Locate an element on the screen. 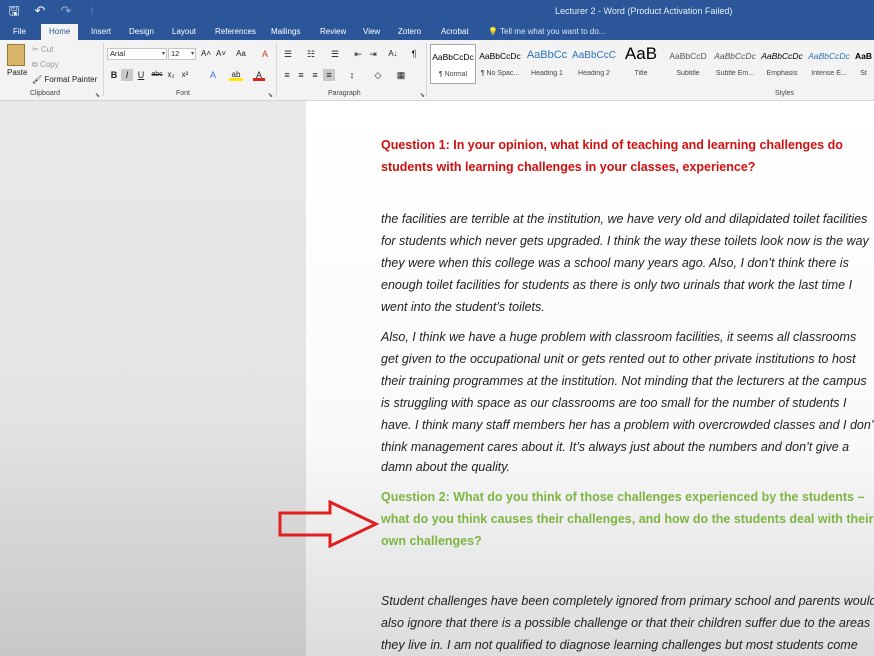 This screenshot has height=656, width=874. font-name-value: Arial is located at coordinates (118, 53).